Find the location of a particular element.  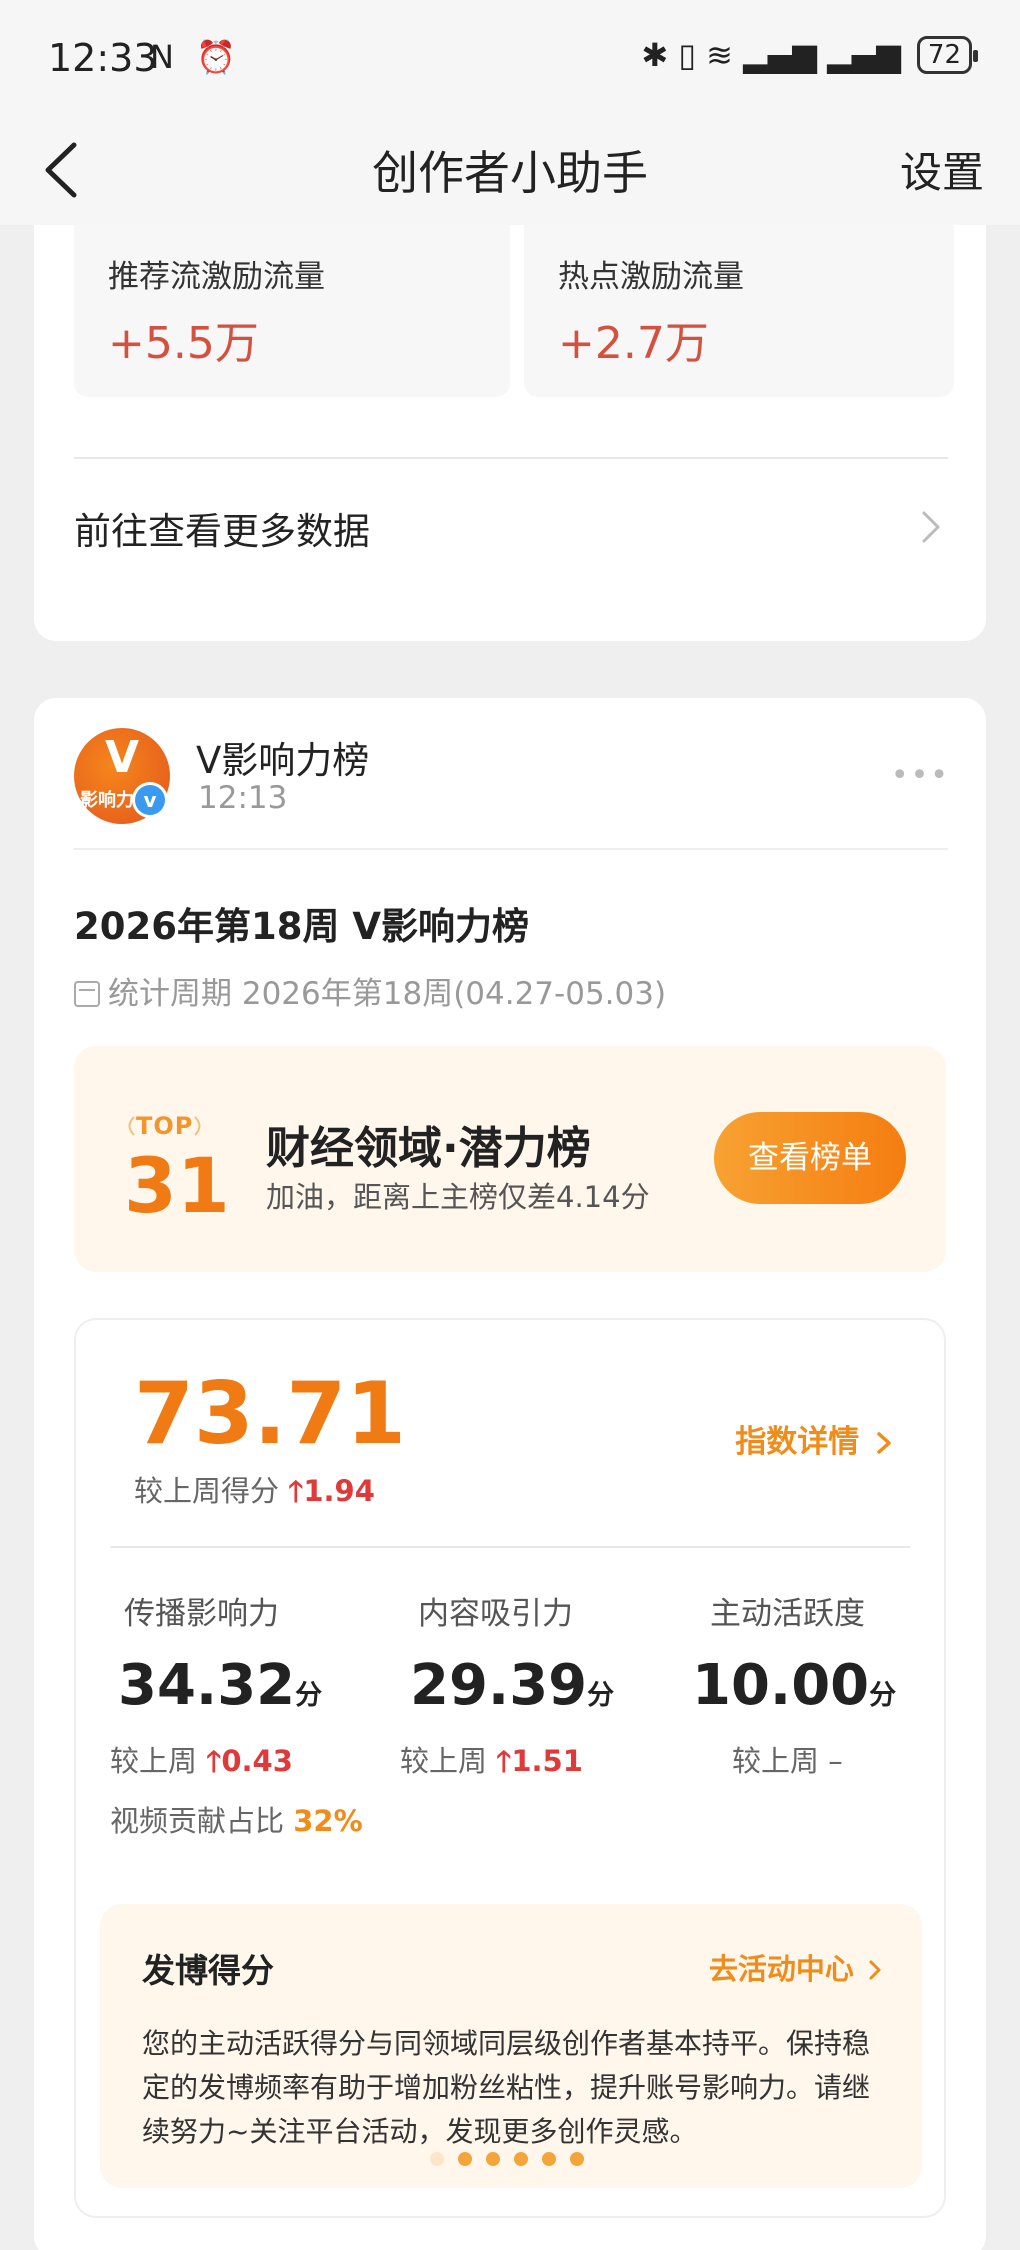

metric-label: 主动活跃度 is located at coordinates (787, 1614).